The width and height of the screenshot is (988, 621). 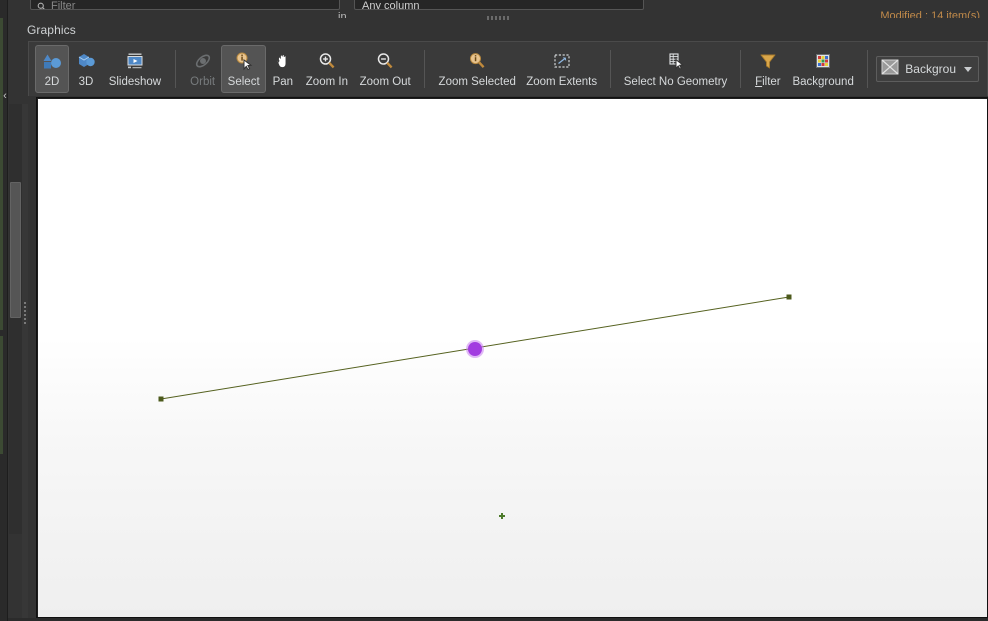 I want to click on filter-input: Filter, so click(x=185, y=5).